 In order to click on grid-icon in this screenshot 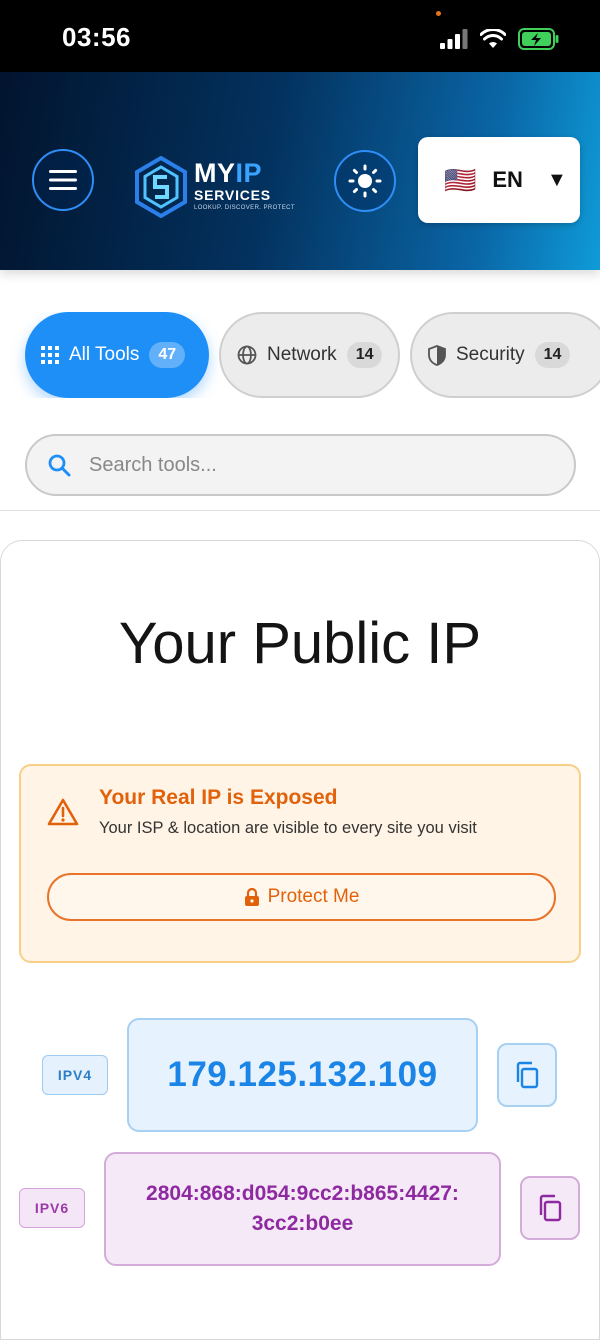, I will do `click(50, 355)`.